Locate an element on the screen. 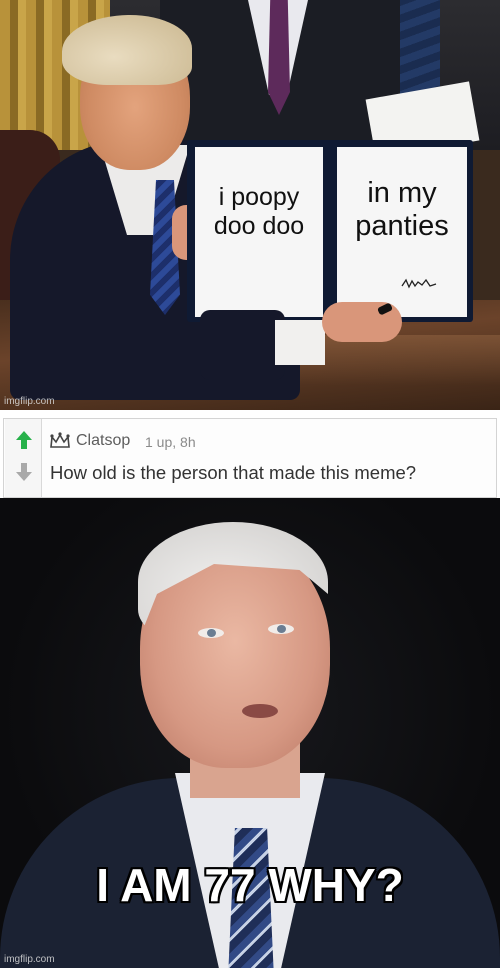 This screenshot has width=500, height=968. arrow-up-icon is located at coordinates (24, 440).